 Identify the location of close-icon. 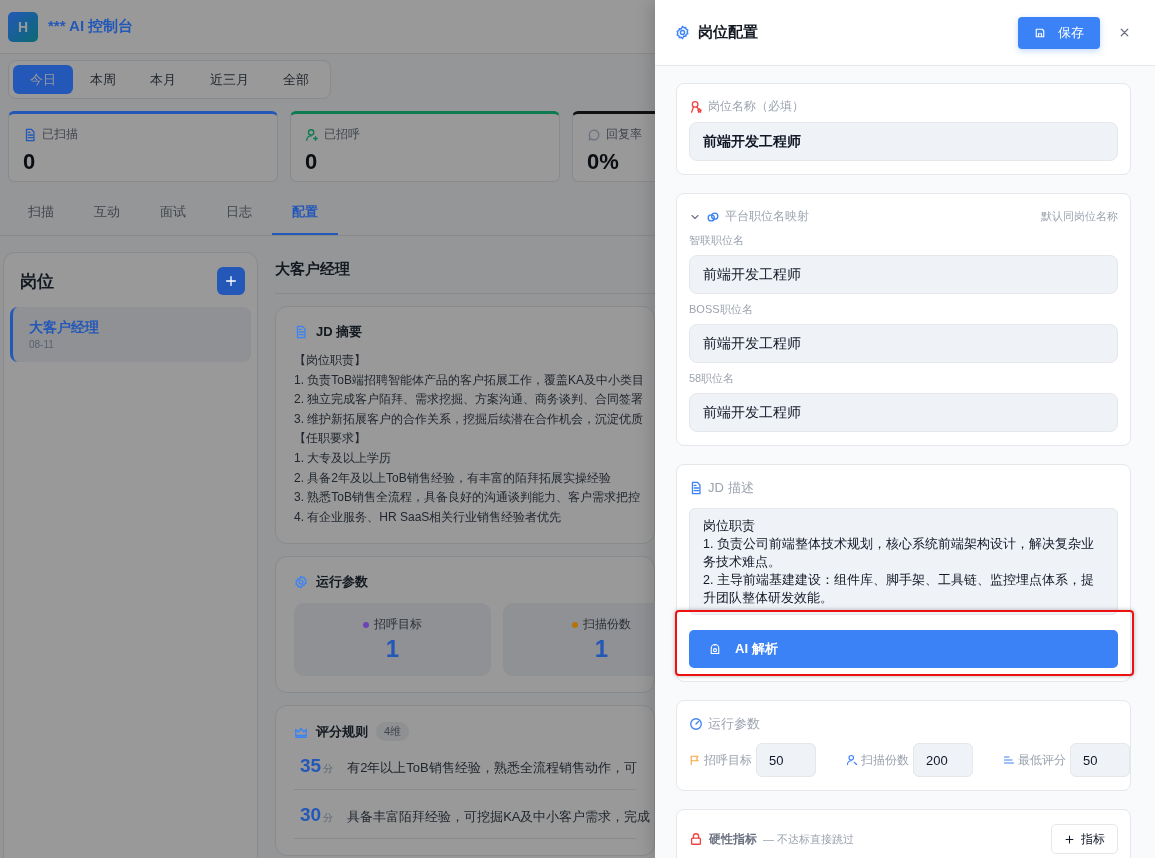
(1124, 32).